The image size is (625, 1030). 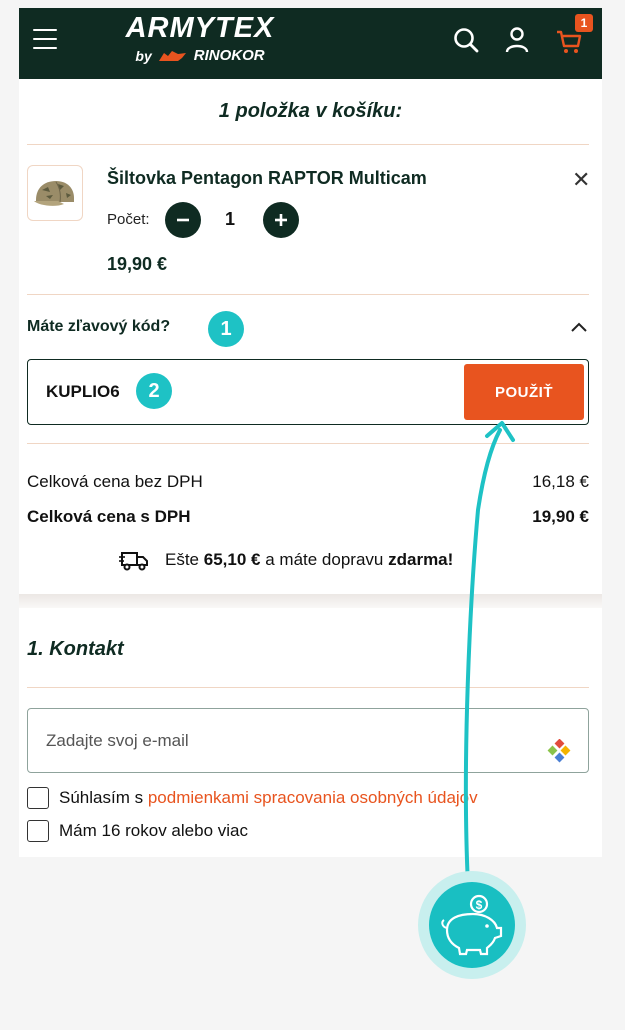 I want to click on age-checkbox, so click(x=38, y=831).